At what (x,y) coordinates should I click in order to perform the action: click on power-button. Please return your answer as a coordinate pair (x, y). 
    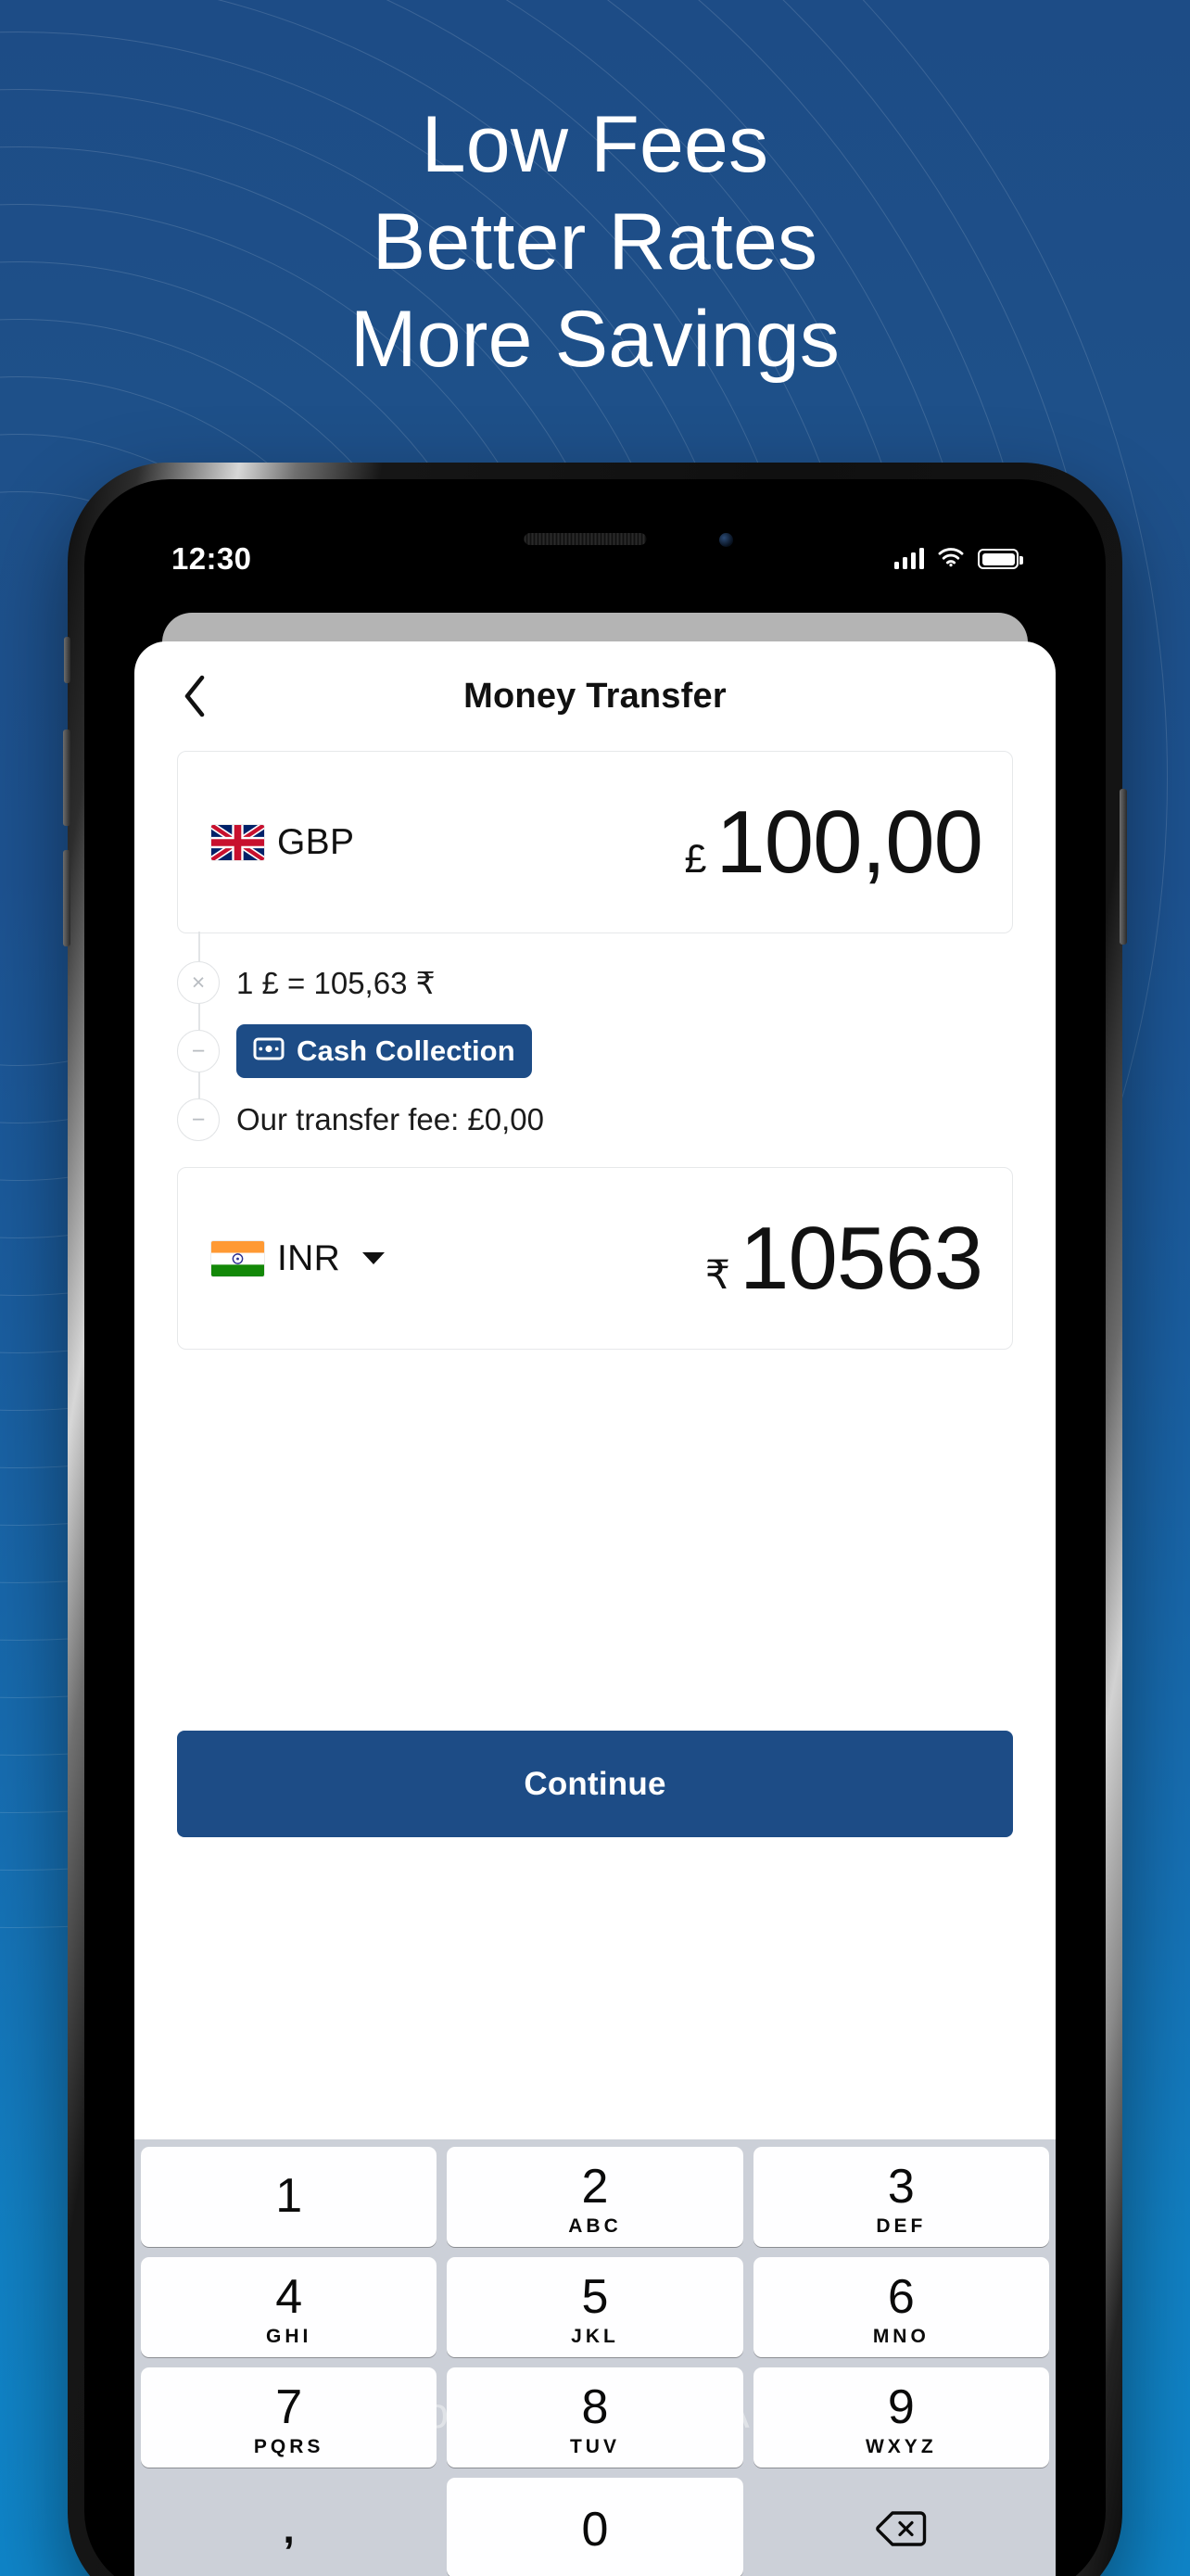
    Looking at the image, I should click on (1123, 867).